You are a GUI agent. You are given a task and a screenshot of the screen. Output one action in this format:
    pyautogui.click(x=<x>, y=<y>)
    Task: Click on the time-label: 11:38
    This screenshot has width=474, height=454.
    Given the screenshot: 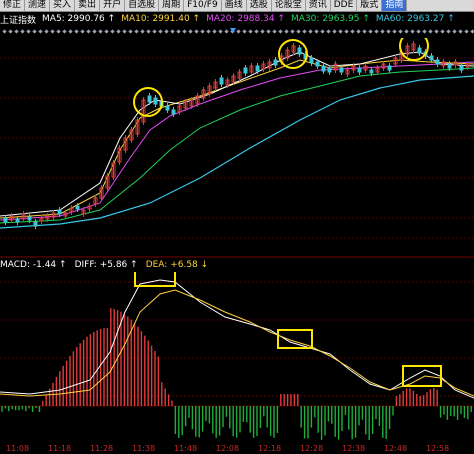 What is the action you would take?
    pyautogui.click(x=144, y=448)
    